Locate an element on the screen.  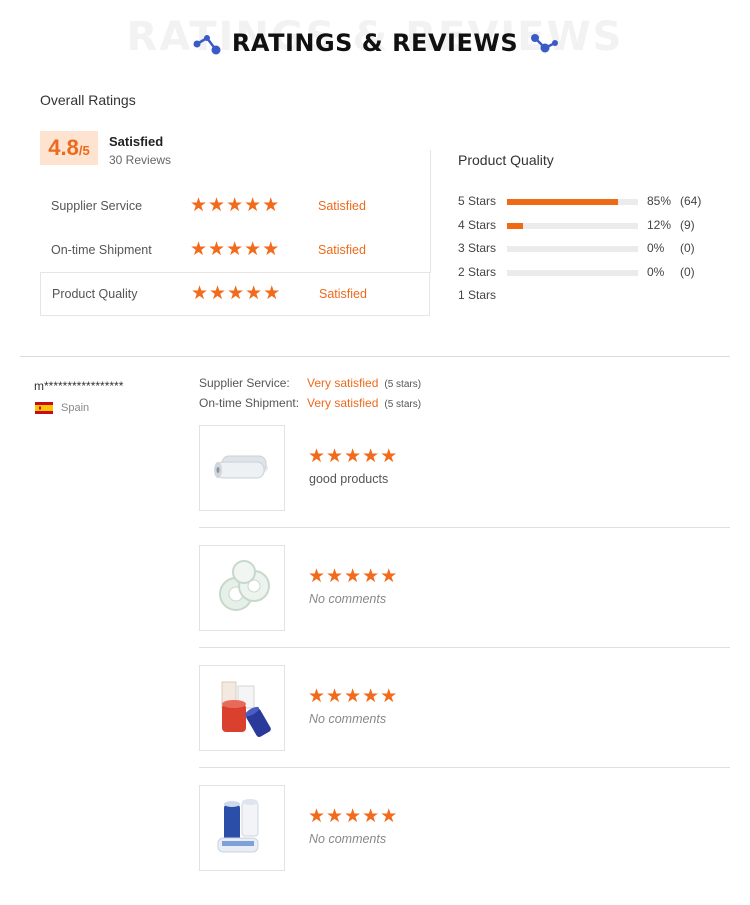
distribution-label: 2 Stars is located at coordinates (477, 272).